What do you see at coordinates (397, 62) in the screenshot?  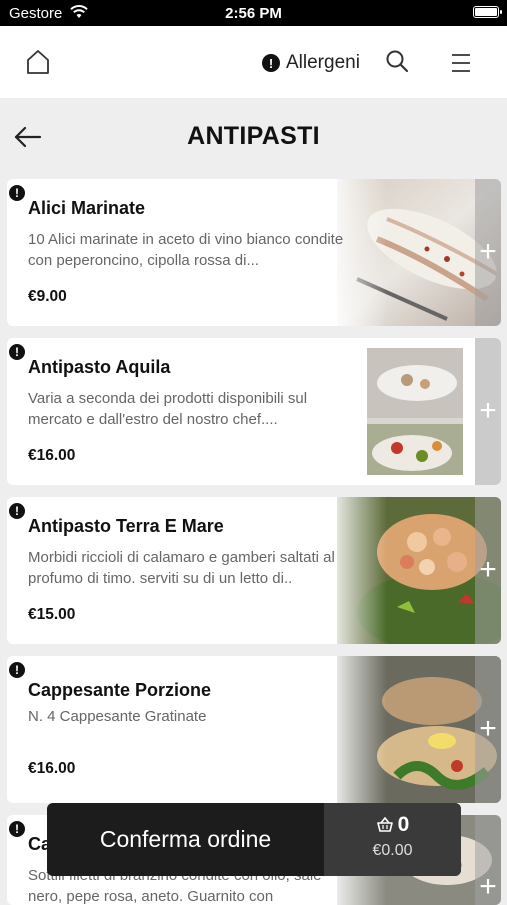 I see `search-icon` at bounding box center [397, 62].